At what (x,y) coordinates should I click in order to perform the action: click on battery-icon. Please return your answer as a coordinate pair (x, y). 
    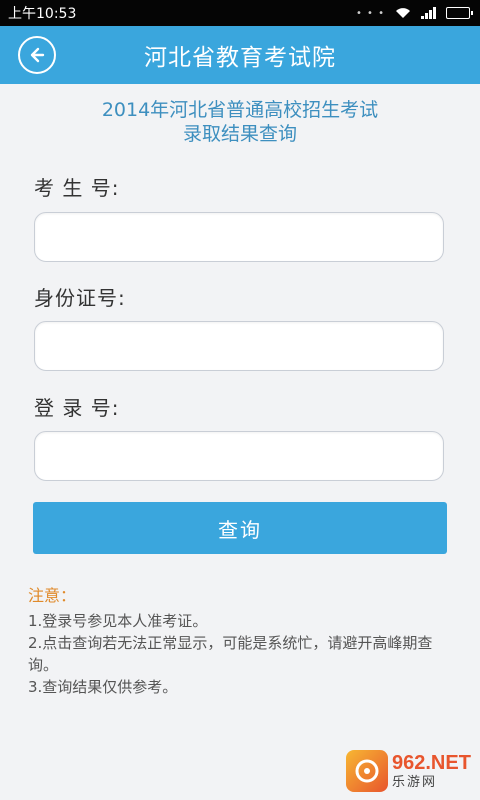
    Looking at the image, I should click on (459, 13).